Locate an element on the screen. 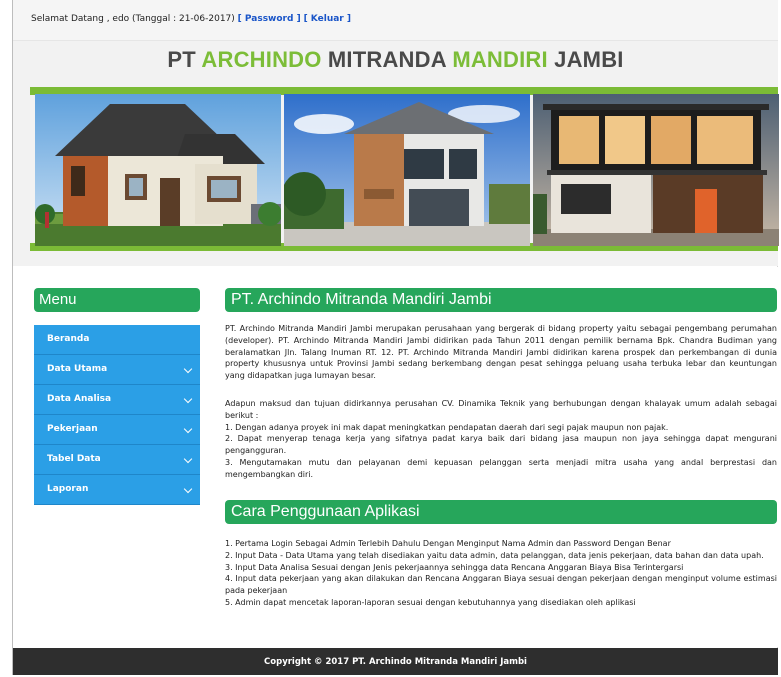 This screenshot has width=781, height=677. title-part-2: ARCHINDO is located at coordinates (261, 59).